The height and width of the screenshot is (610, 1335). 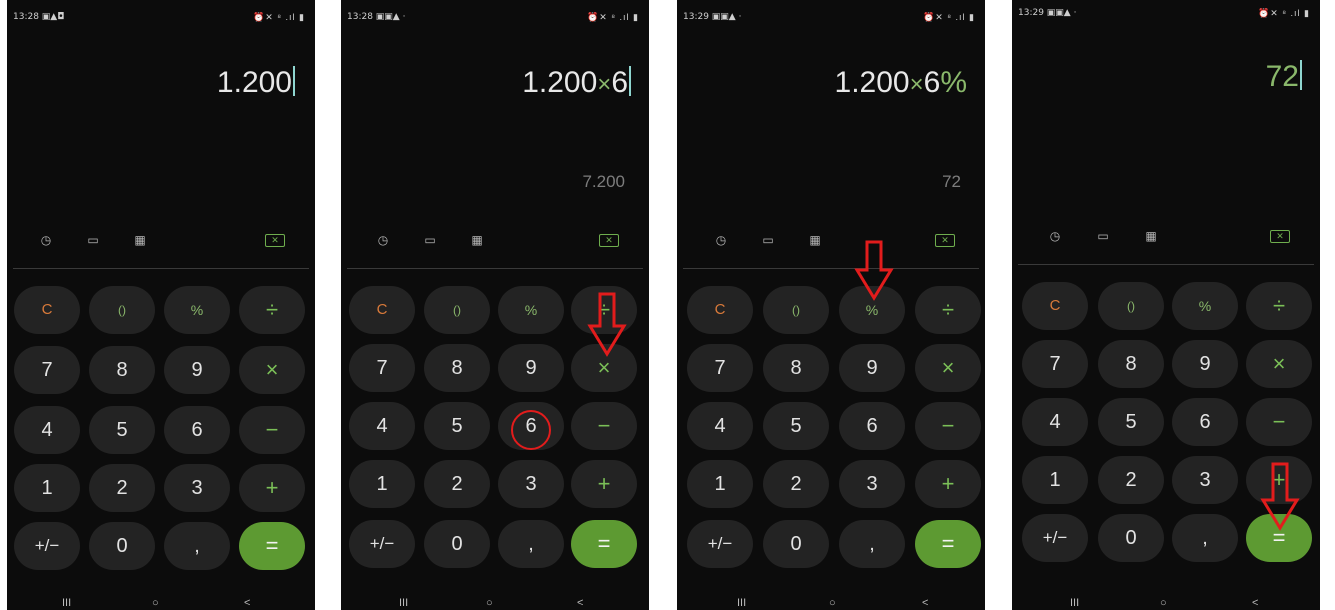 What do you see at coordinates (901, 83) in the screenshot?
I see `expression-display: 1.200×6%` at bounding box center [901, 83].